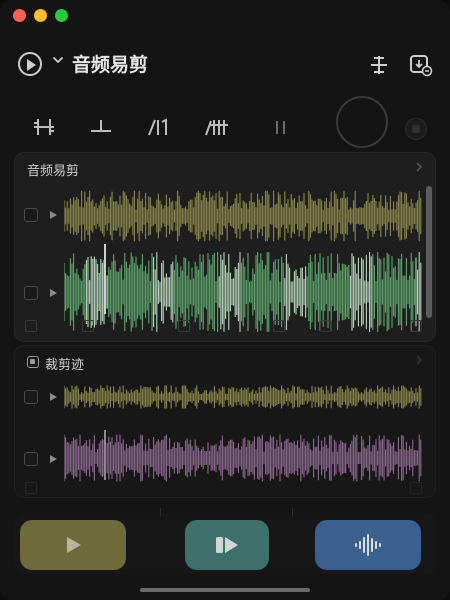 The width and height of the screenshot is (450, 600). I want to click on fade-in-icon, so click(159, 127).